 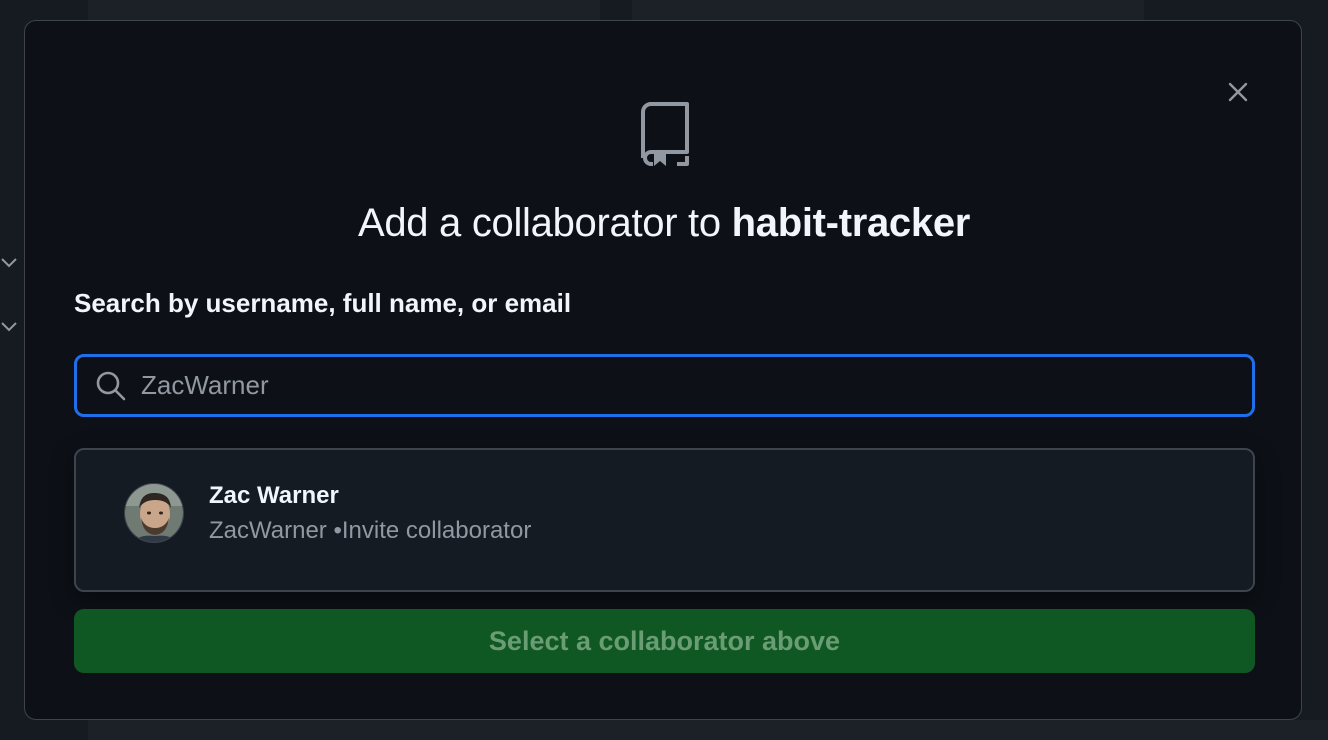 I want to click on dialog-title: Add a collaborator to habit-tracker, so click(x=664, y=223).